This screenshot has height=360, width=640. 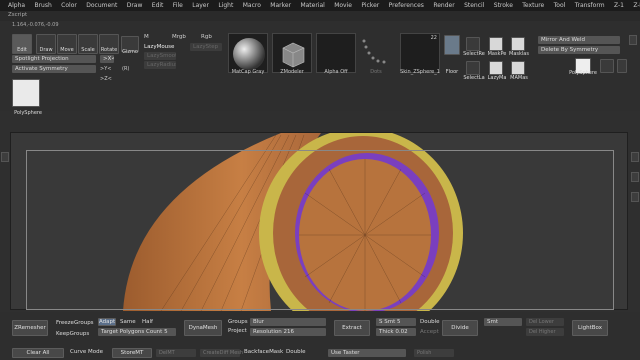 What do you see at coordinates (107, 322) in the screenshot?
I see `adapt-toggle: Adapt` at bounding box center [107, 322].